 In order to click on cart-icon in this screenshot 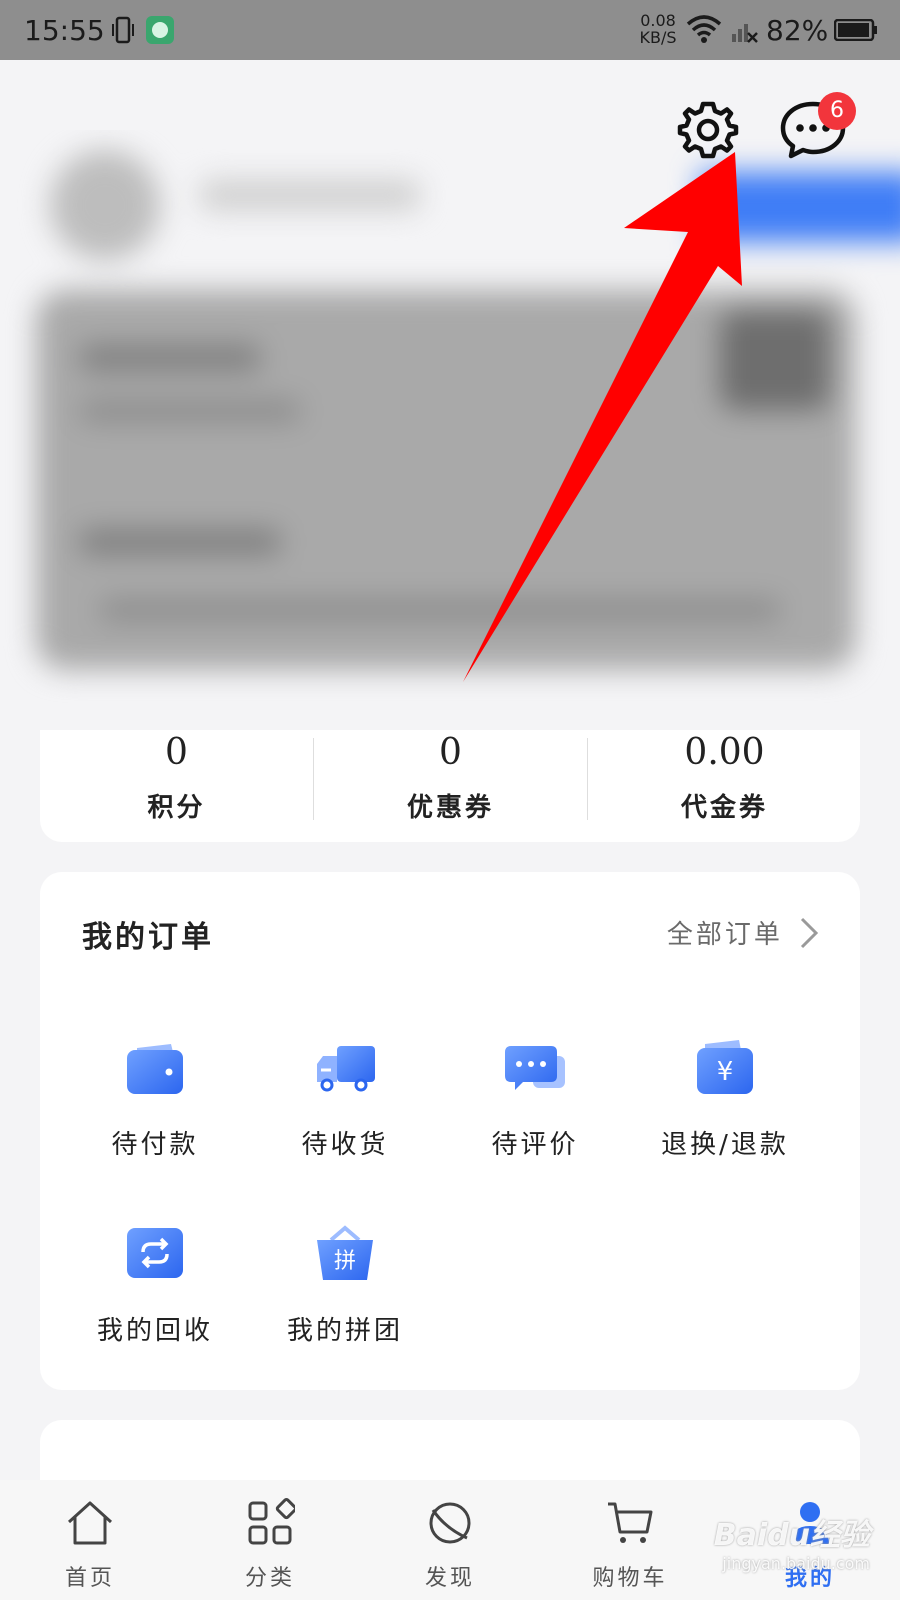, I will do `click(630, 1522)`.